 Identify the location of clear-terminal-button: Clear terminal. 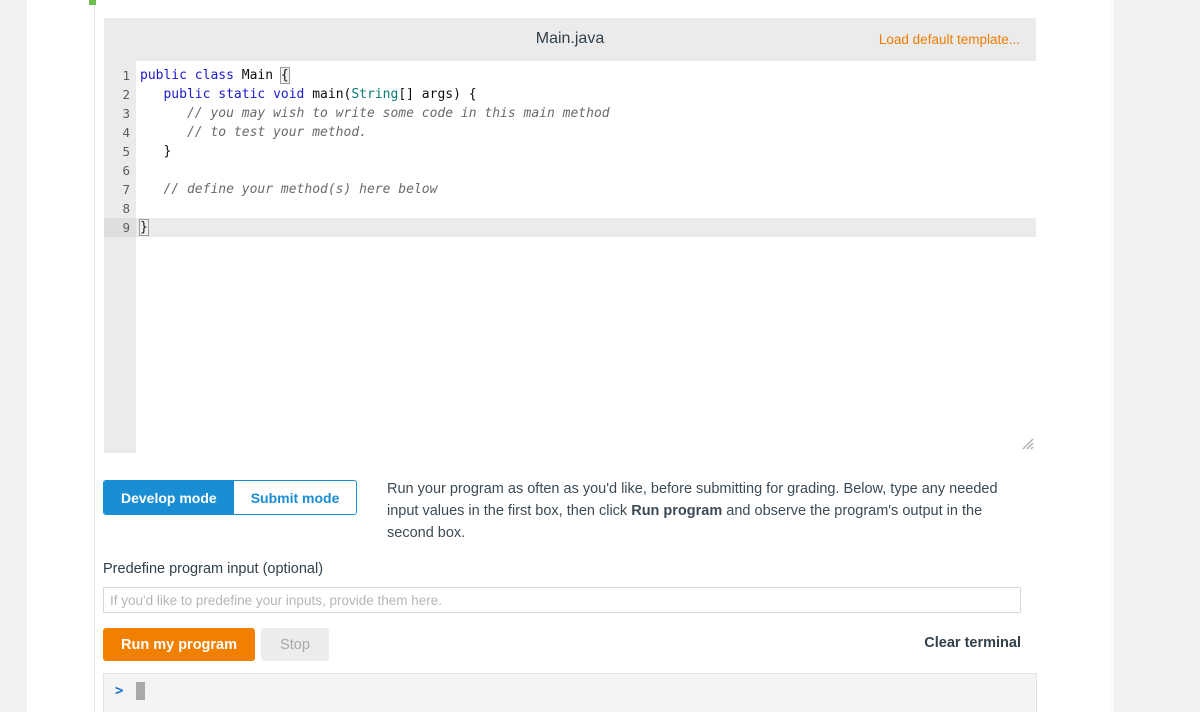
(972, 643).